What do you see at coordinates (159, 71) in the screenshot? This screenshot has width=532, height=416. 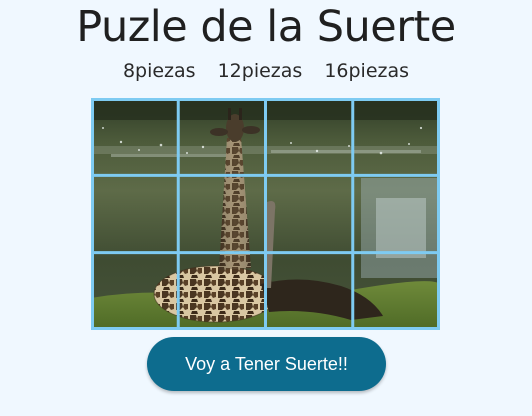 I see `option-8-pieces: 8piezas` at bounding box center [159, 71].